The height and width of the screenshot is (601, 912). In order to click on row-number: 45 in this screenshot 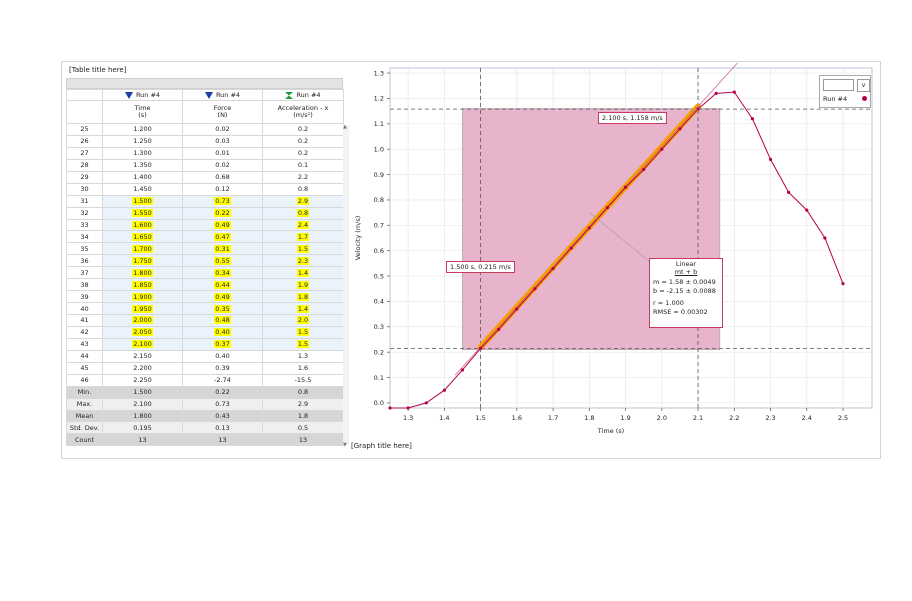, I will do `click(84, 368)`.